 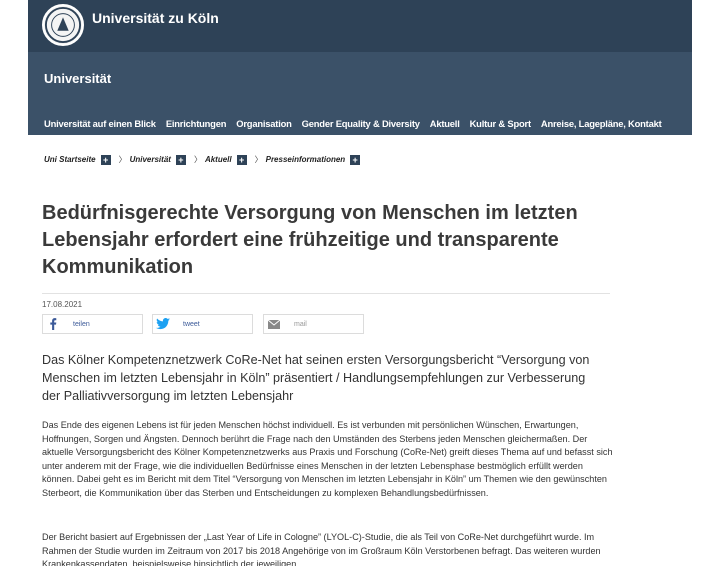 I want to click on breadcrumb-link-aktuell: Aktuell, so click(x=218, y=159).